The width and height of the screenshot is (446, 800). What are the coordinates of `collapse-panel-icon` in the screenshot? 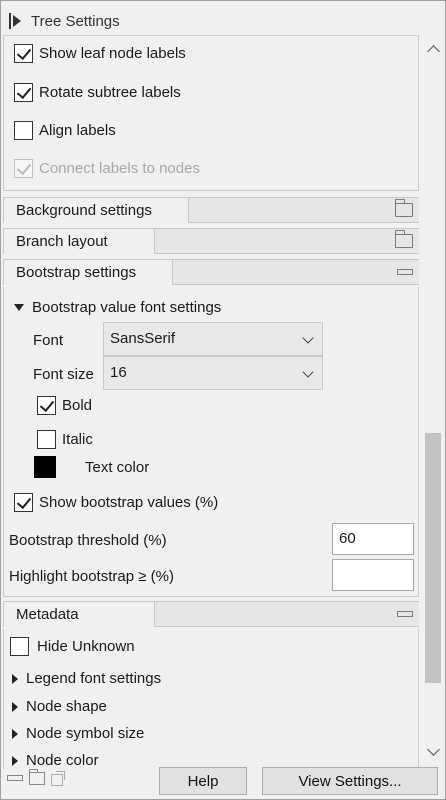 It's located at (15, 21).